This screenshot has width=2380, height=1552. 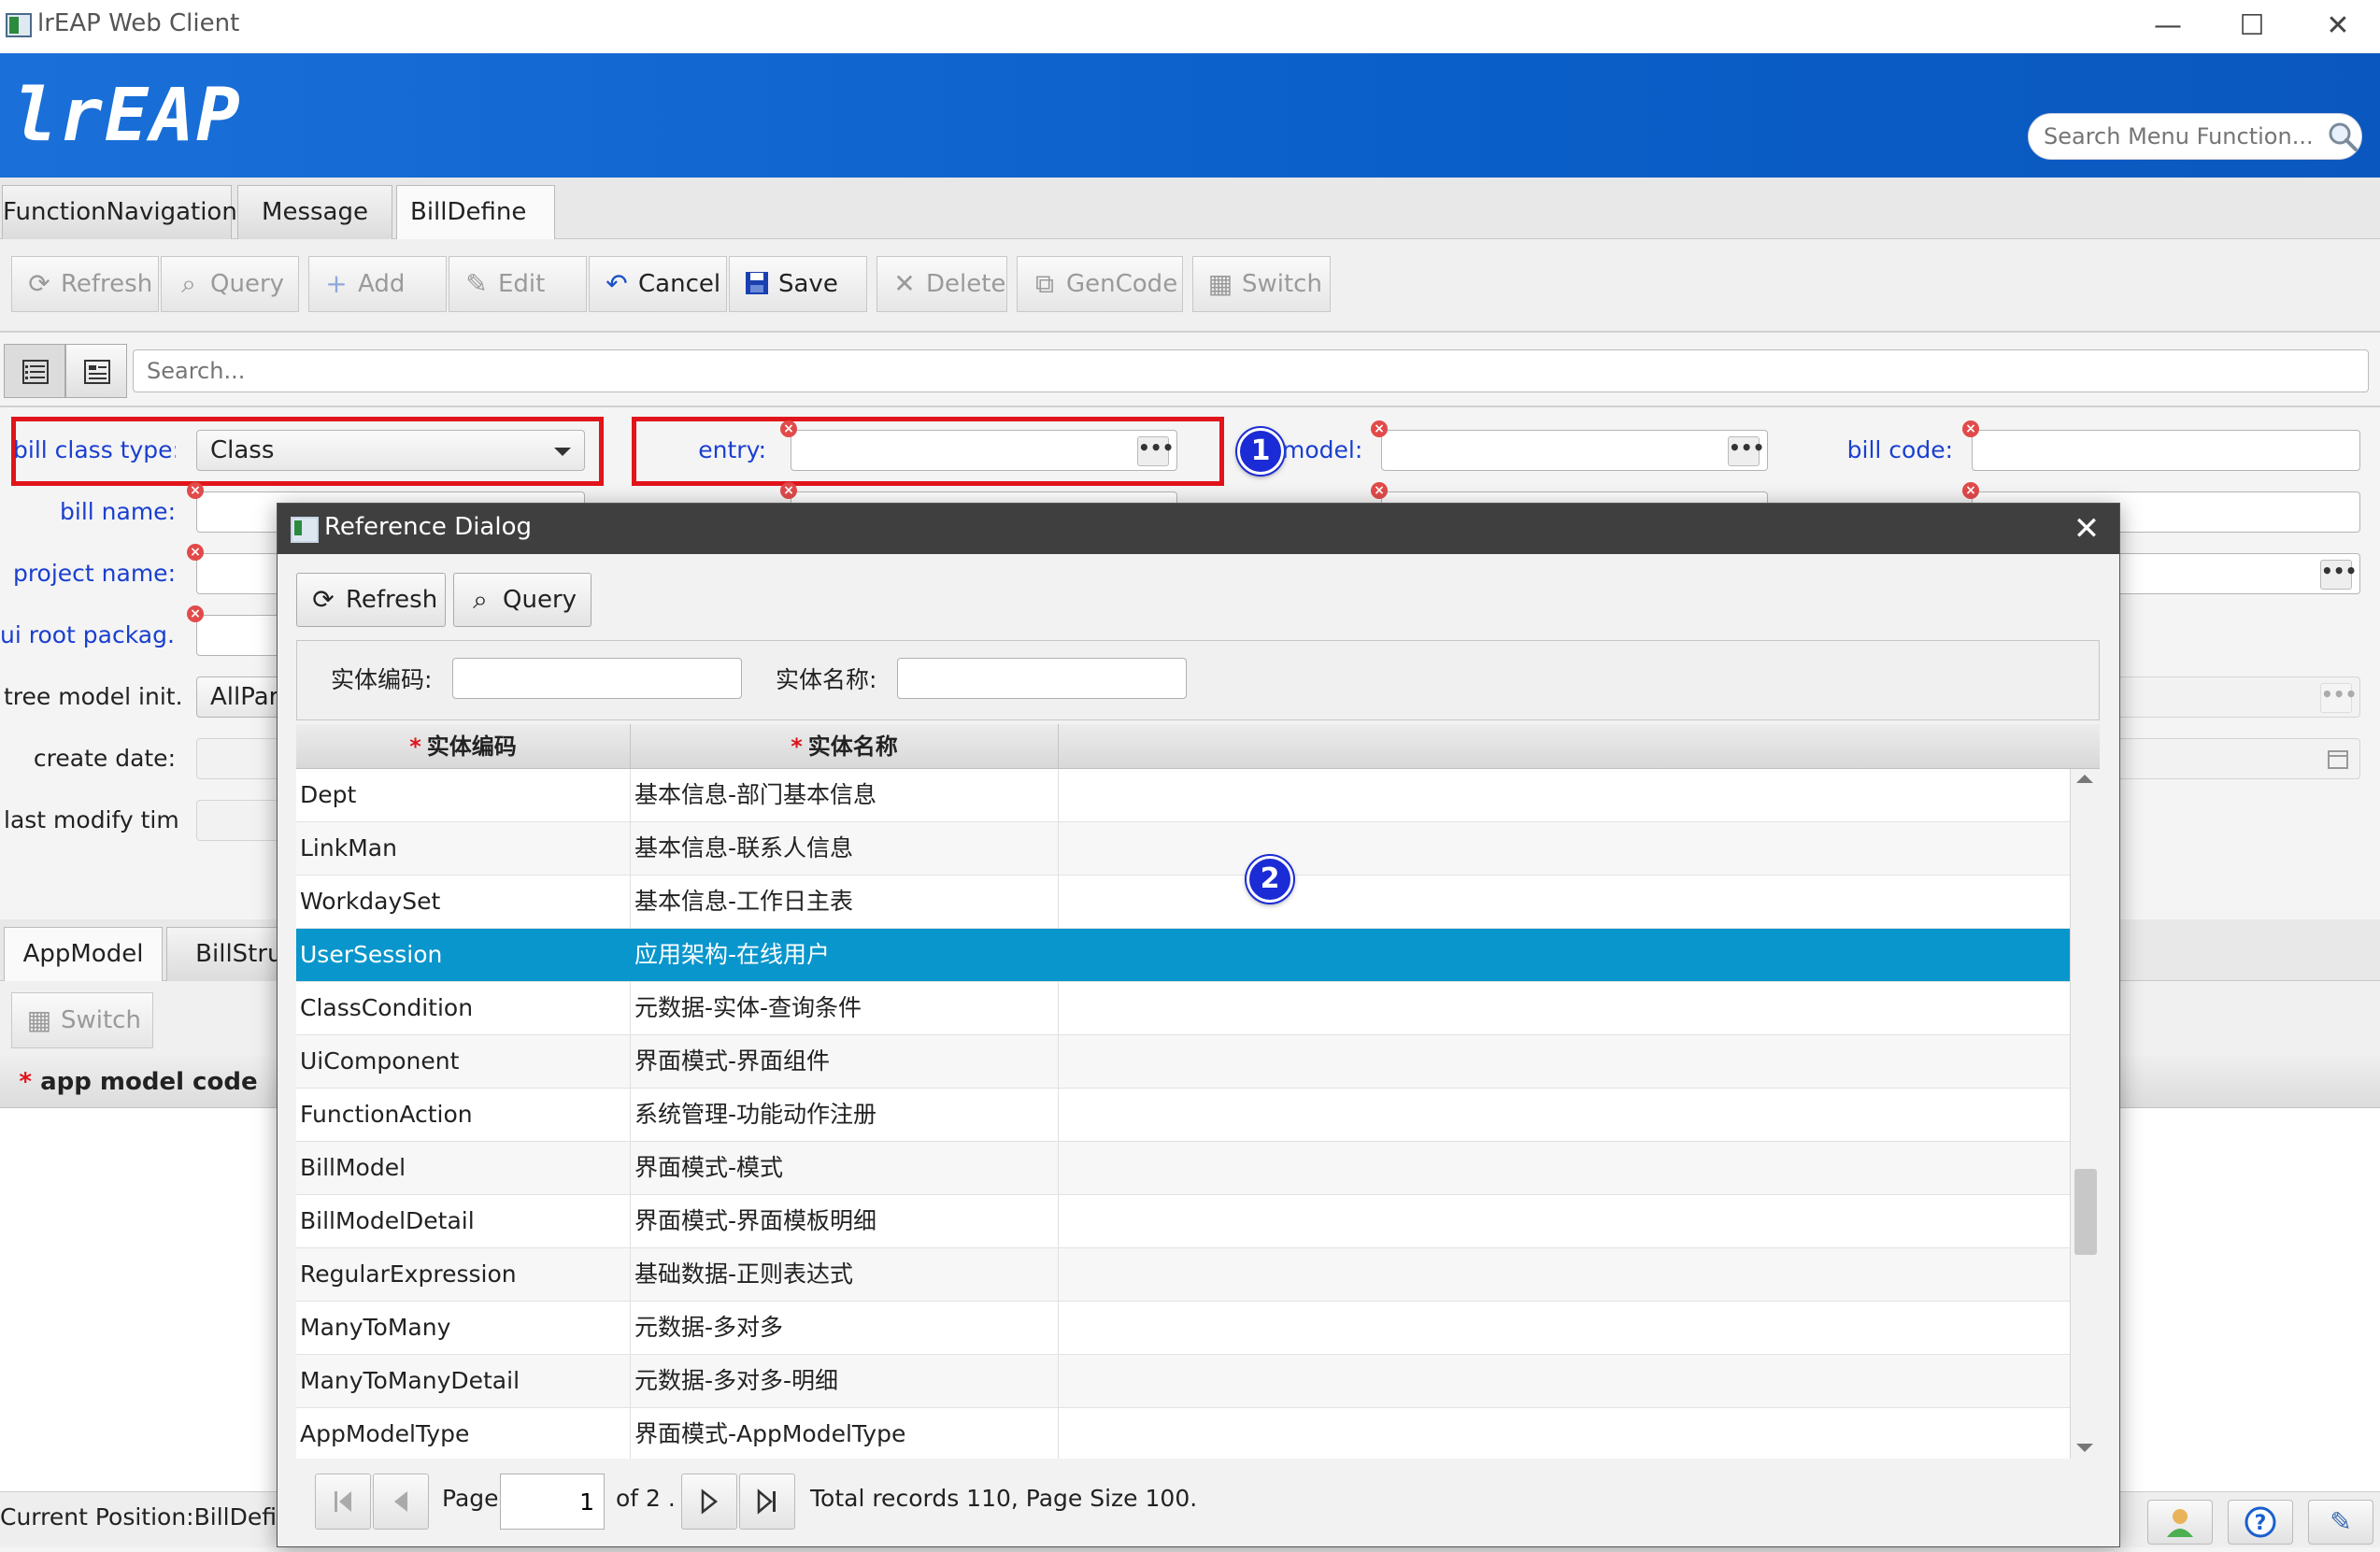 I want to click on table-row: ManyToManyDetail 元数据-多对多-明细, so click(x=1183, y=1381).